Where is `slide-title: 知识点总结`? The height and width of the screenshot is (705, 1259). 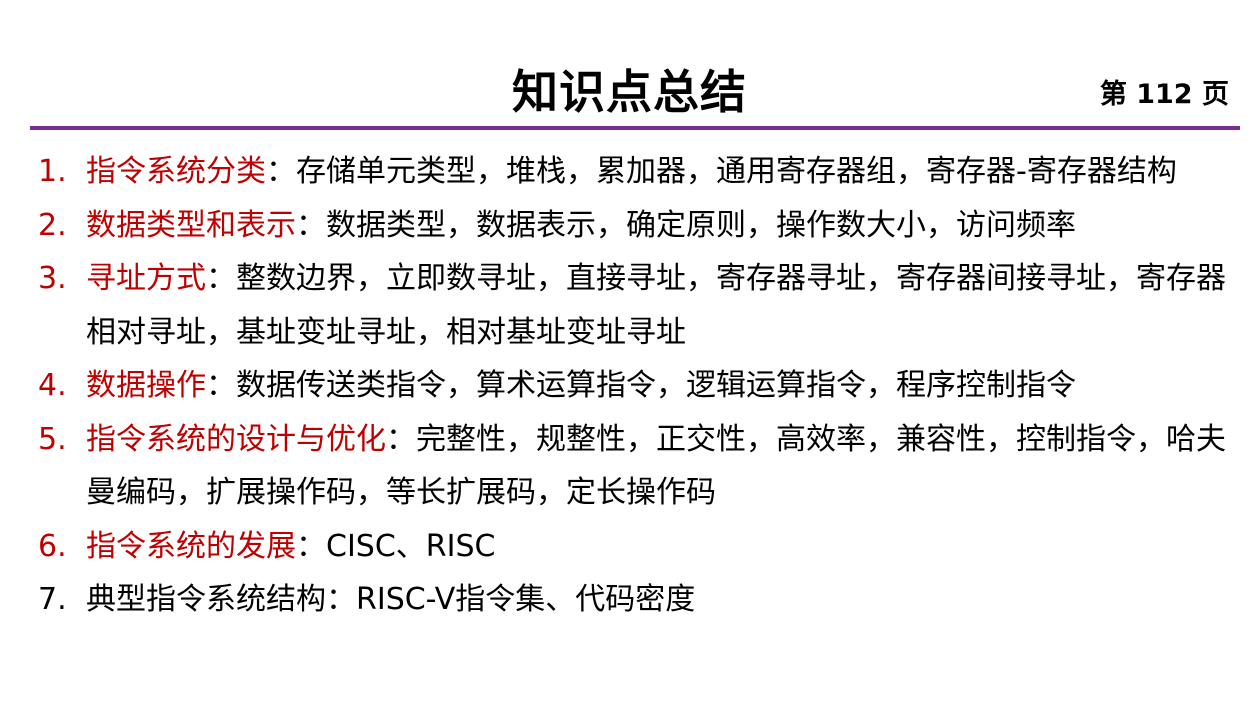
slide-title: 知识点总结 is located at coordinates (629, 92).